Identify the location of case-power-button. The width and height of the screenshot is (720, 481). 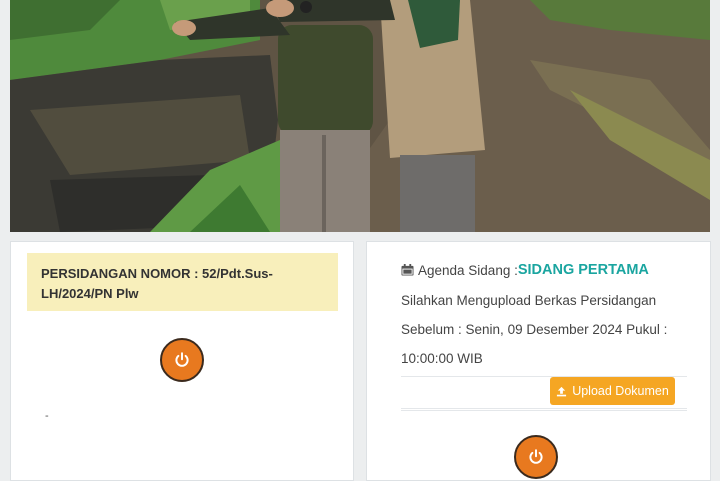
(182, 360).